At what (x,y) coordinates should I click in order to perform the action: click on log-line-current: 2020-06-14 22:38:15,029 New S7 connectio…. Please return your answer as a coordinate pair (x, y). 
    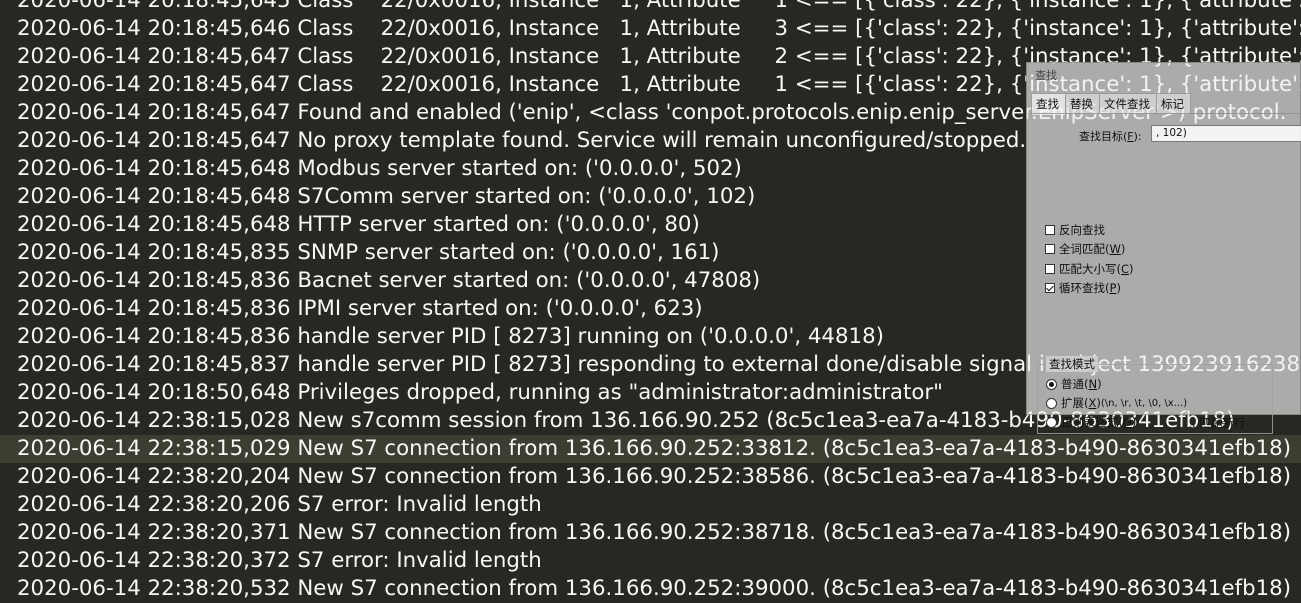
    Looking at the image, I should click on (650, 449).